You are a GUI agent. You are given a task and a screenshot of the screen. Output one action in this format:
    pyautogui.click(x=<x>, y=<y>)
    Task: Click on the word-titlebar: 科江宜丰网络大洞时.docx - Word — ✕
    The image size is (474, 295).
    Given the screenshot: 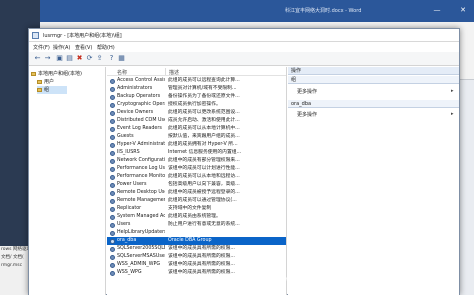 What is the action you would take?
    pyautogui.click(x=257, y=11)
    